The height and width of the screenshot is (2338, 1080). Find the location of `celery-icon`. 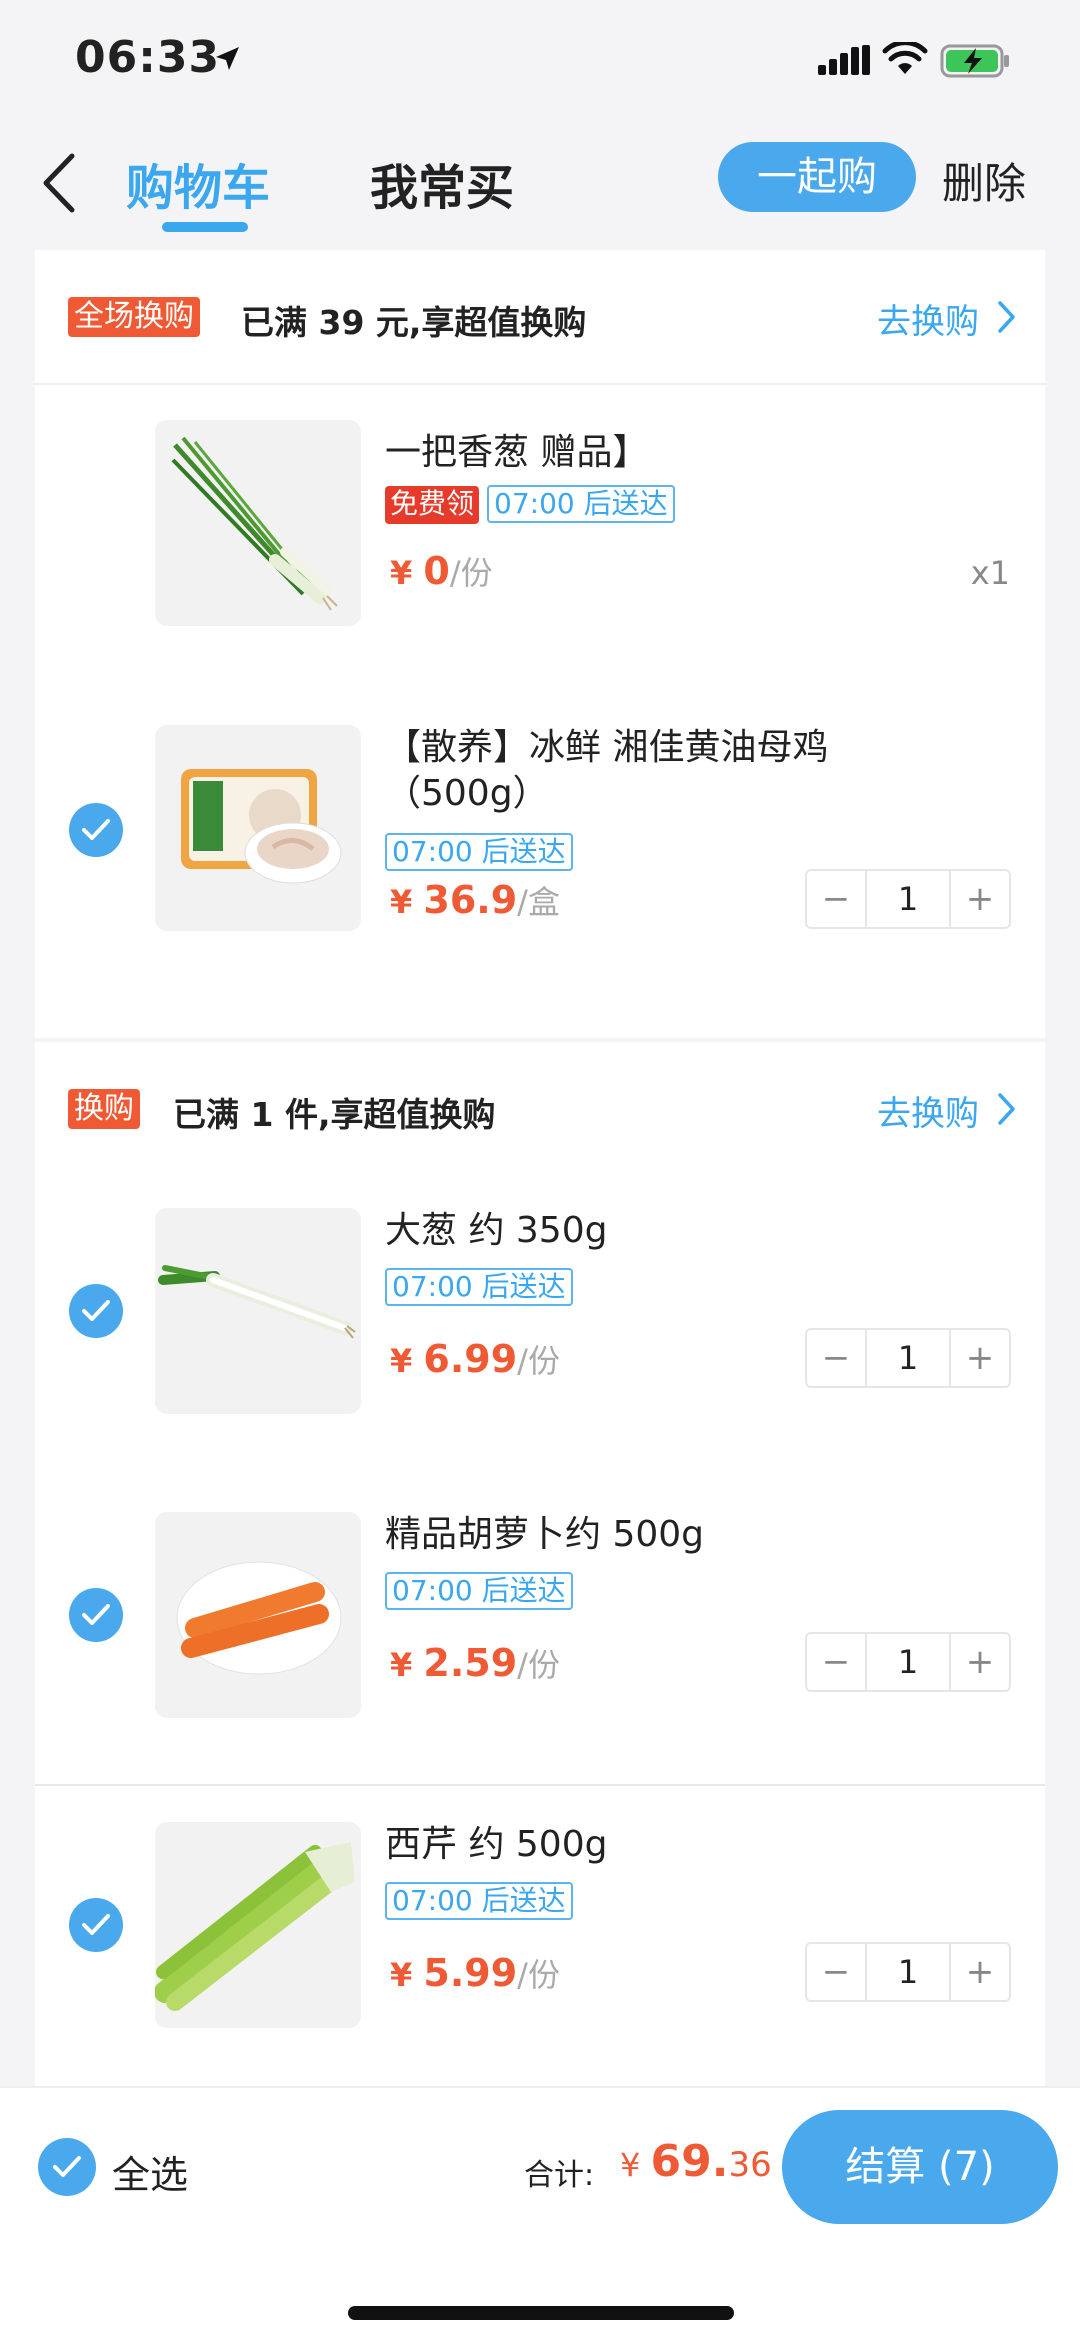

celery-icon is located at coordinates (258, 1925).